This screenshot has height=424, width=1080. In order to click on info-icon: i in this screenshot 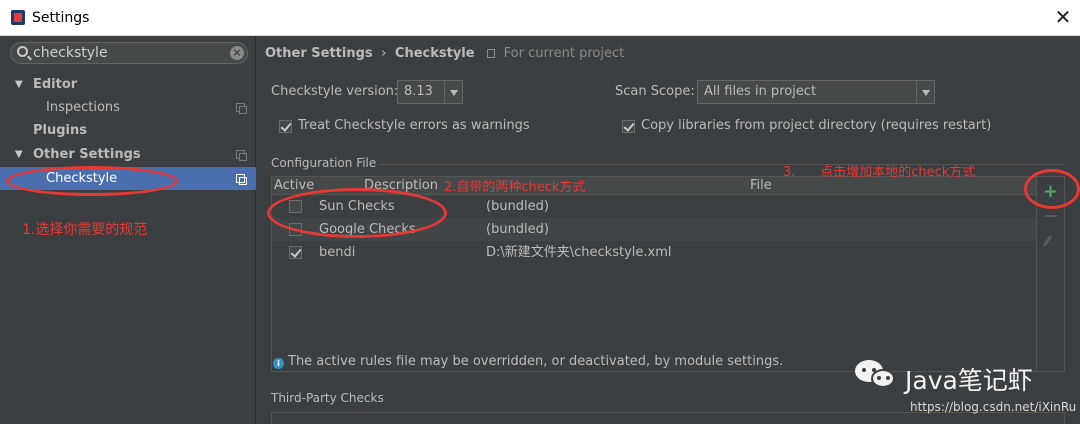, I will do `click(278, 363)`.